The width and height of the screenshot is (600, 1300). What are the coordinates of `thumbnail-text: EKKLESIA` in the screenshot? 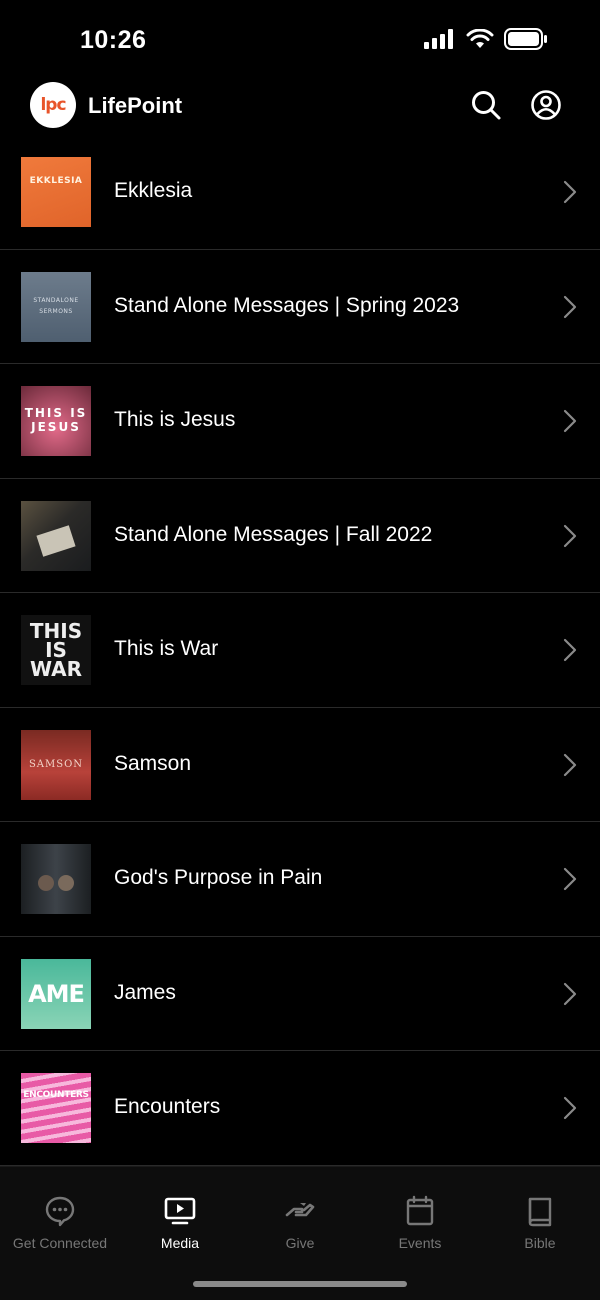 It's located at (56, 180).